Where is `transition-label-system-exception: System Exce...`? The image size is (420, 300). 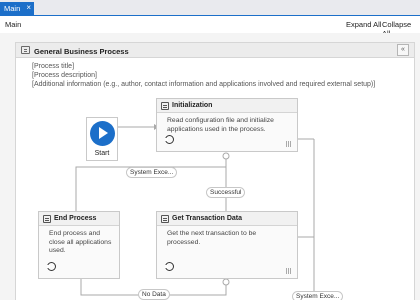
transition-label-system-exception: System Exce... is located at coordinates (152, 172).